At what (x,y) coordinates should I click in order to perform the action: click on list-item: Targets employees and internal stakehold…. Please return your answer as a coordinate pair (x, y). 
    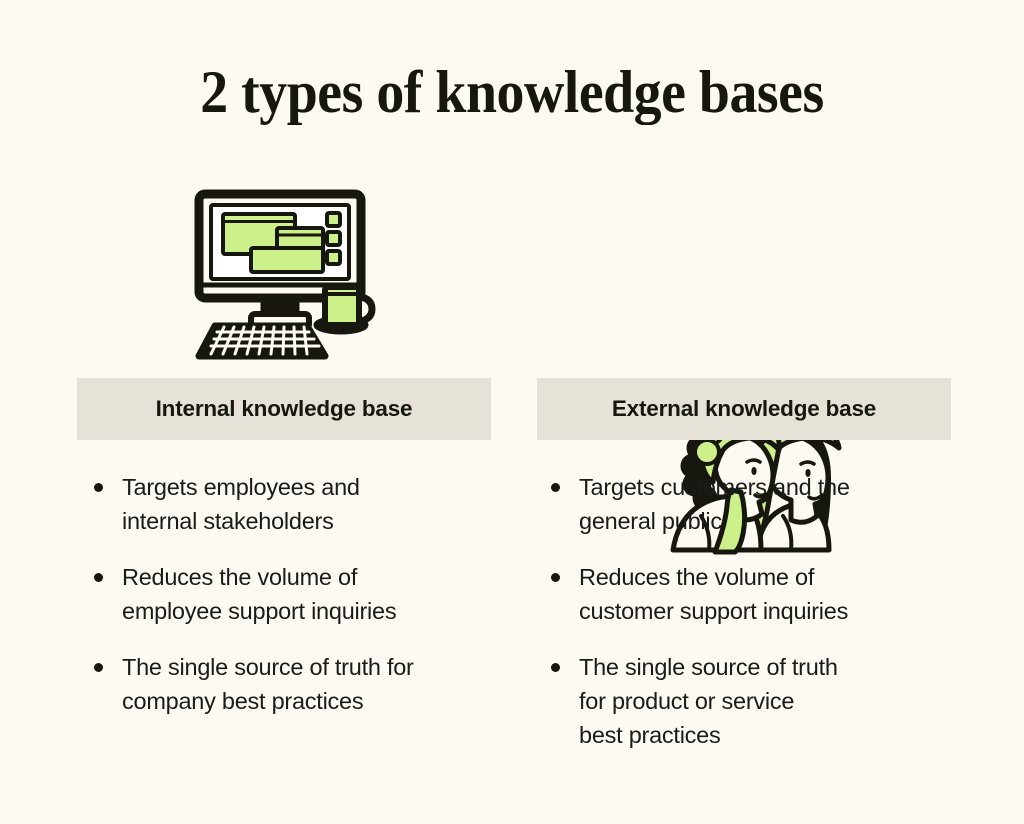
    Looking at the image, I should click on (298, 504).